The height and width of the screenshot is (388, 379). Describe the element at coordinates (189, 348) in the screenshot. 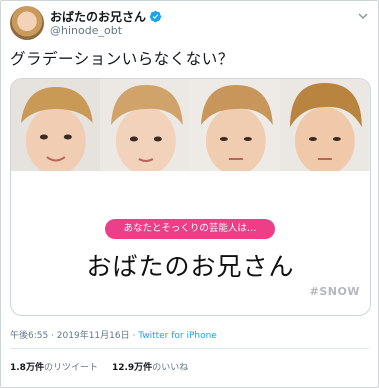

I see `divider` at that location.